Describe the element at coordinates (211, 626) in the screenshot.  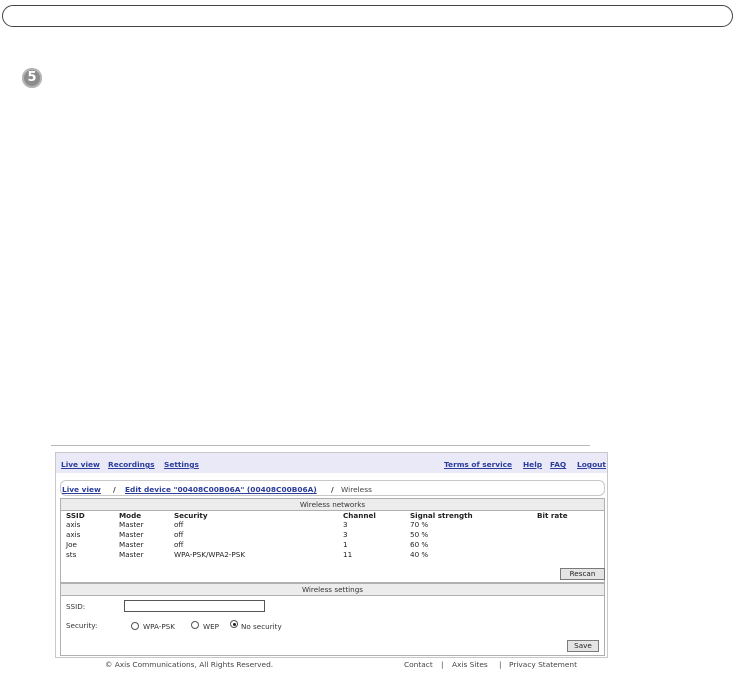
I see `wep-label: WEP` at that location.